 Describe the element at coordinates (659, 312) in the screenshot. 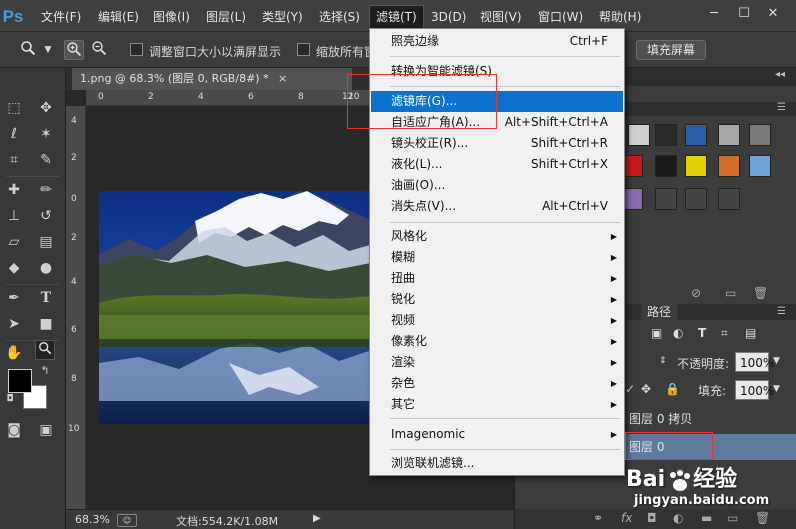

I see `tab-paths: 路径` at that location.